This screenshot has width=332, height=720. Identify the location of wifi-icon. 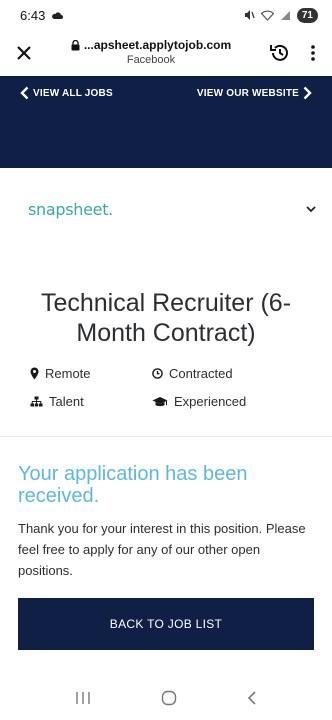
(267, 15).